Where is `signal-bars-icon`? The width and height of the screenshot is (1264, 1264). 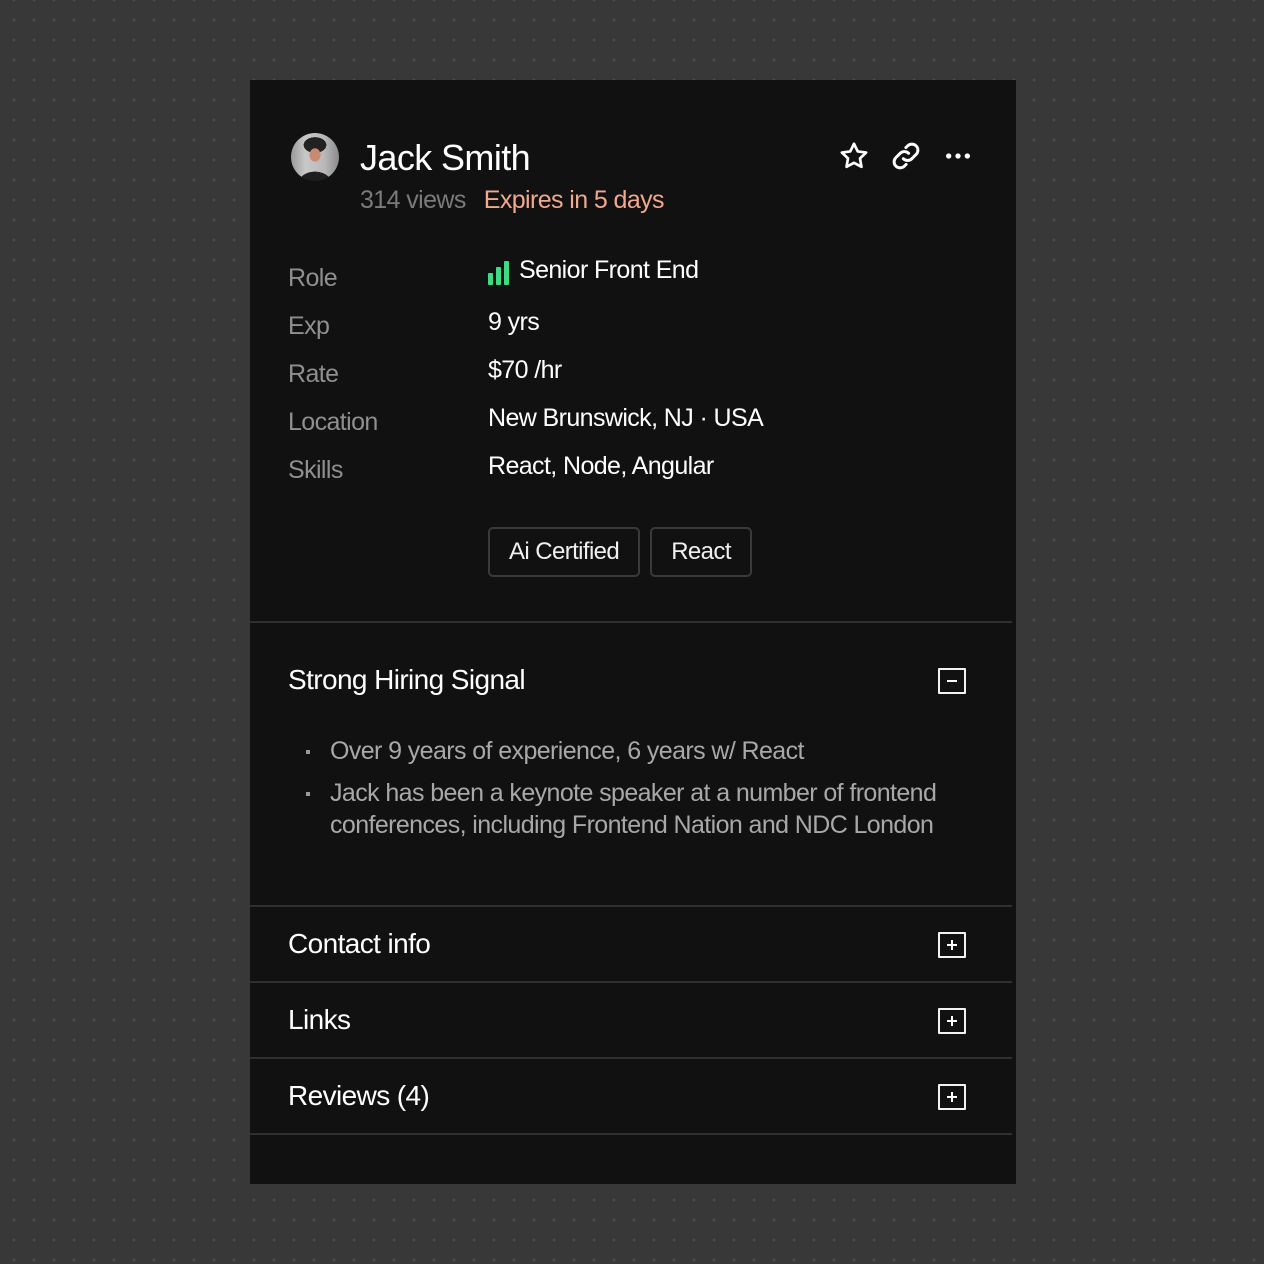 signal-bars-icon is located at coordinates (498, 272).